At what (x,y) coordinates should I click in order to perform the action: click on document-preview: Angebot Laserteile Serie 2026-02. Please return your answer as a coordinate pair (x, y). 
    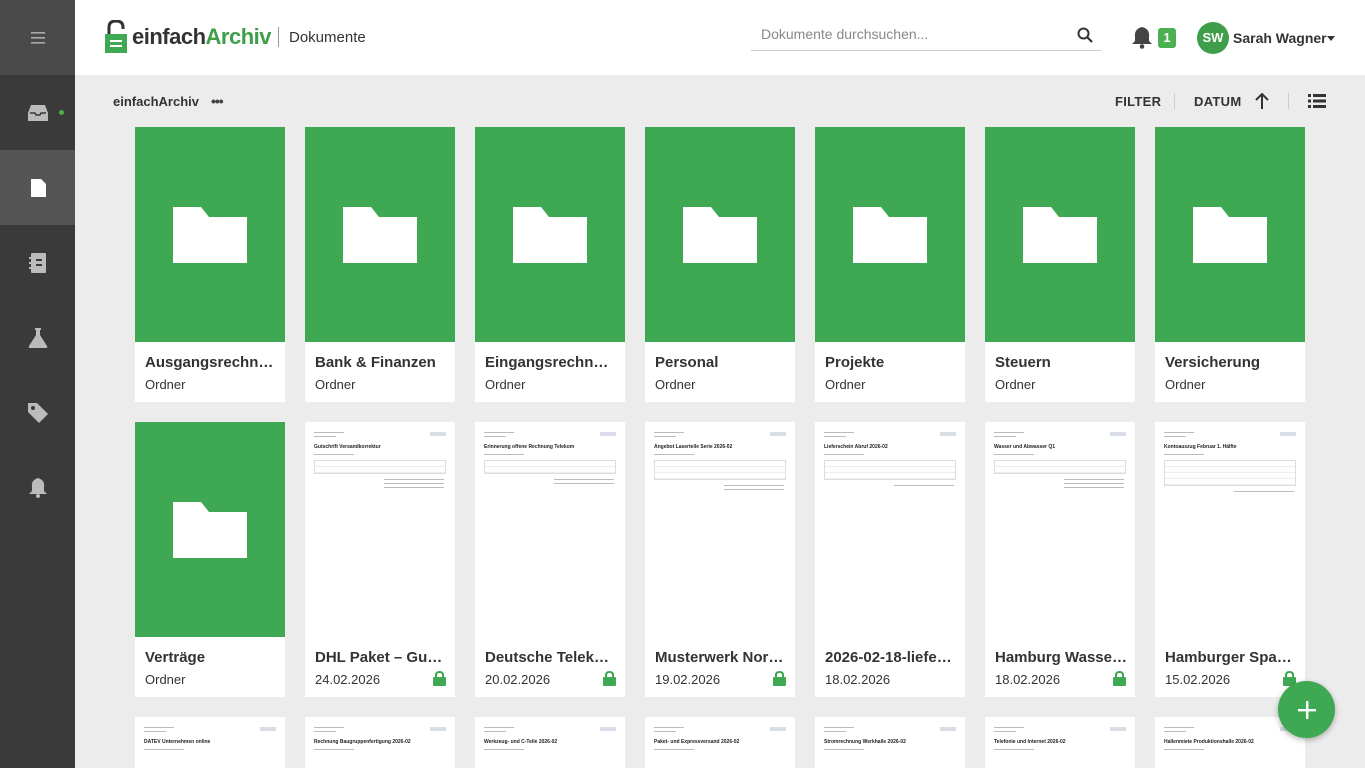
    Looking at the image, I should click on (720, 529).